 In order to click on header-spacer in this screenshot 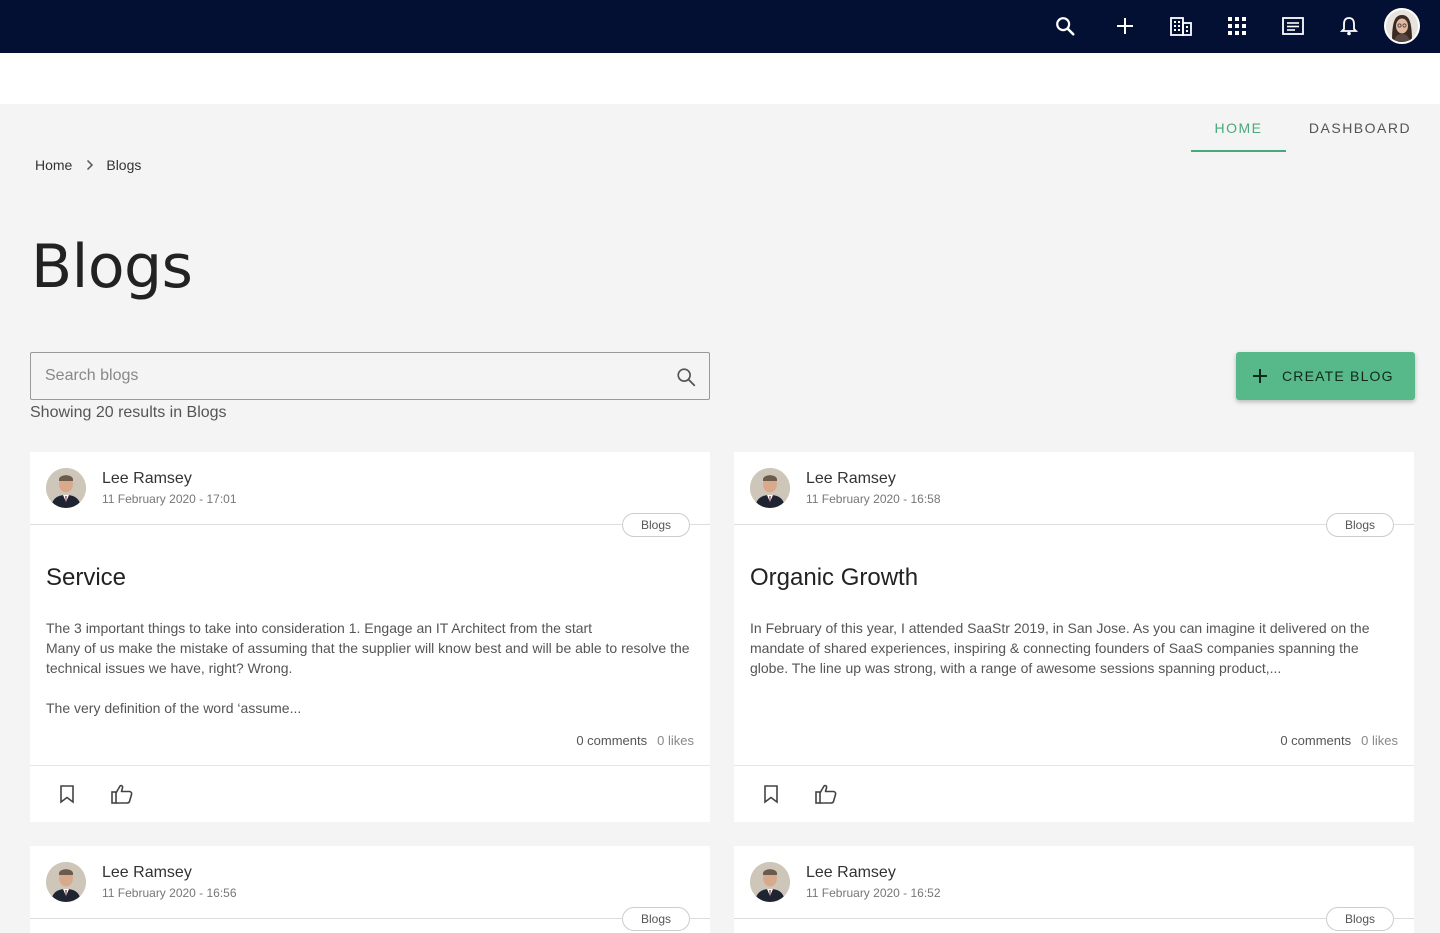, I will do `click(720, 78)`.